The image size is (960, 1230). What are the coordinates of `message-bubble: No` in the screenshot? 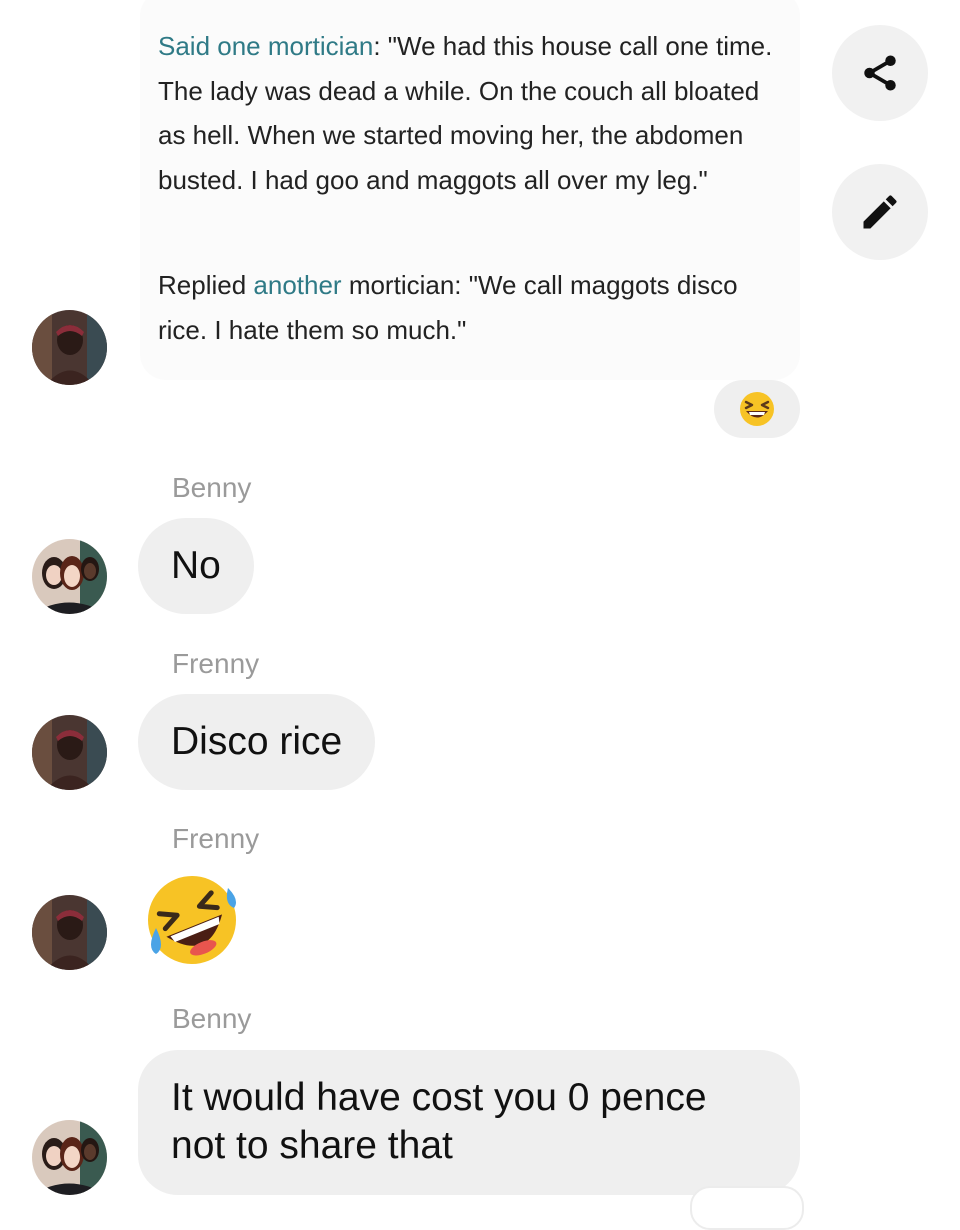 It's located at (196, 566).